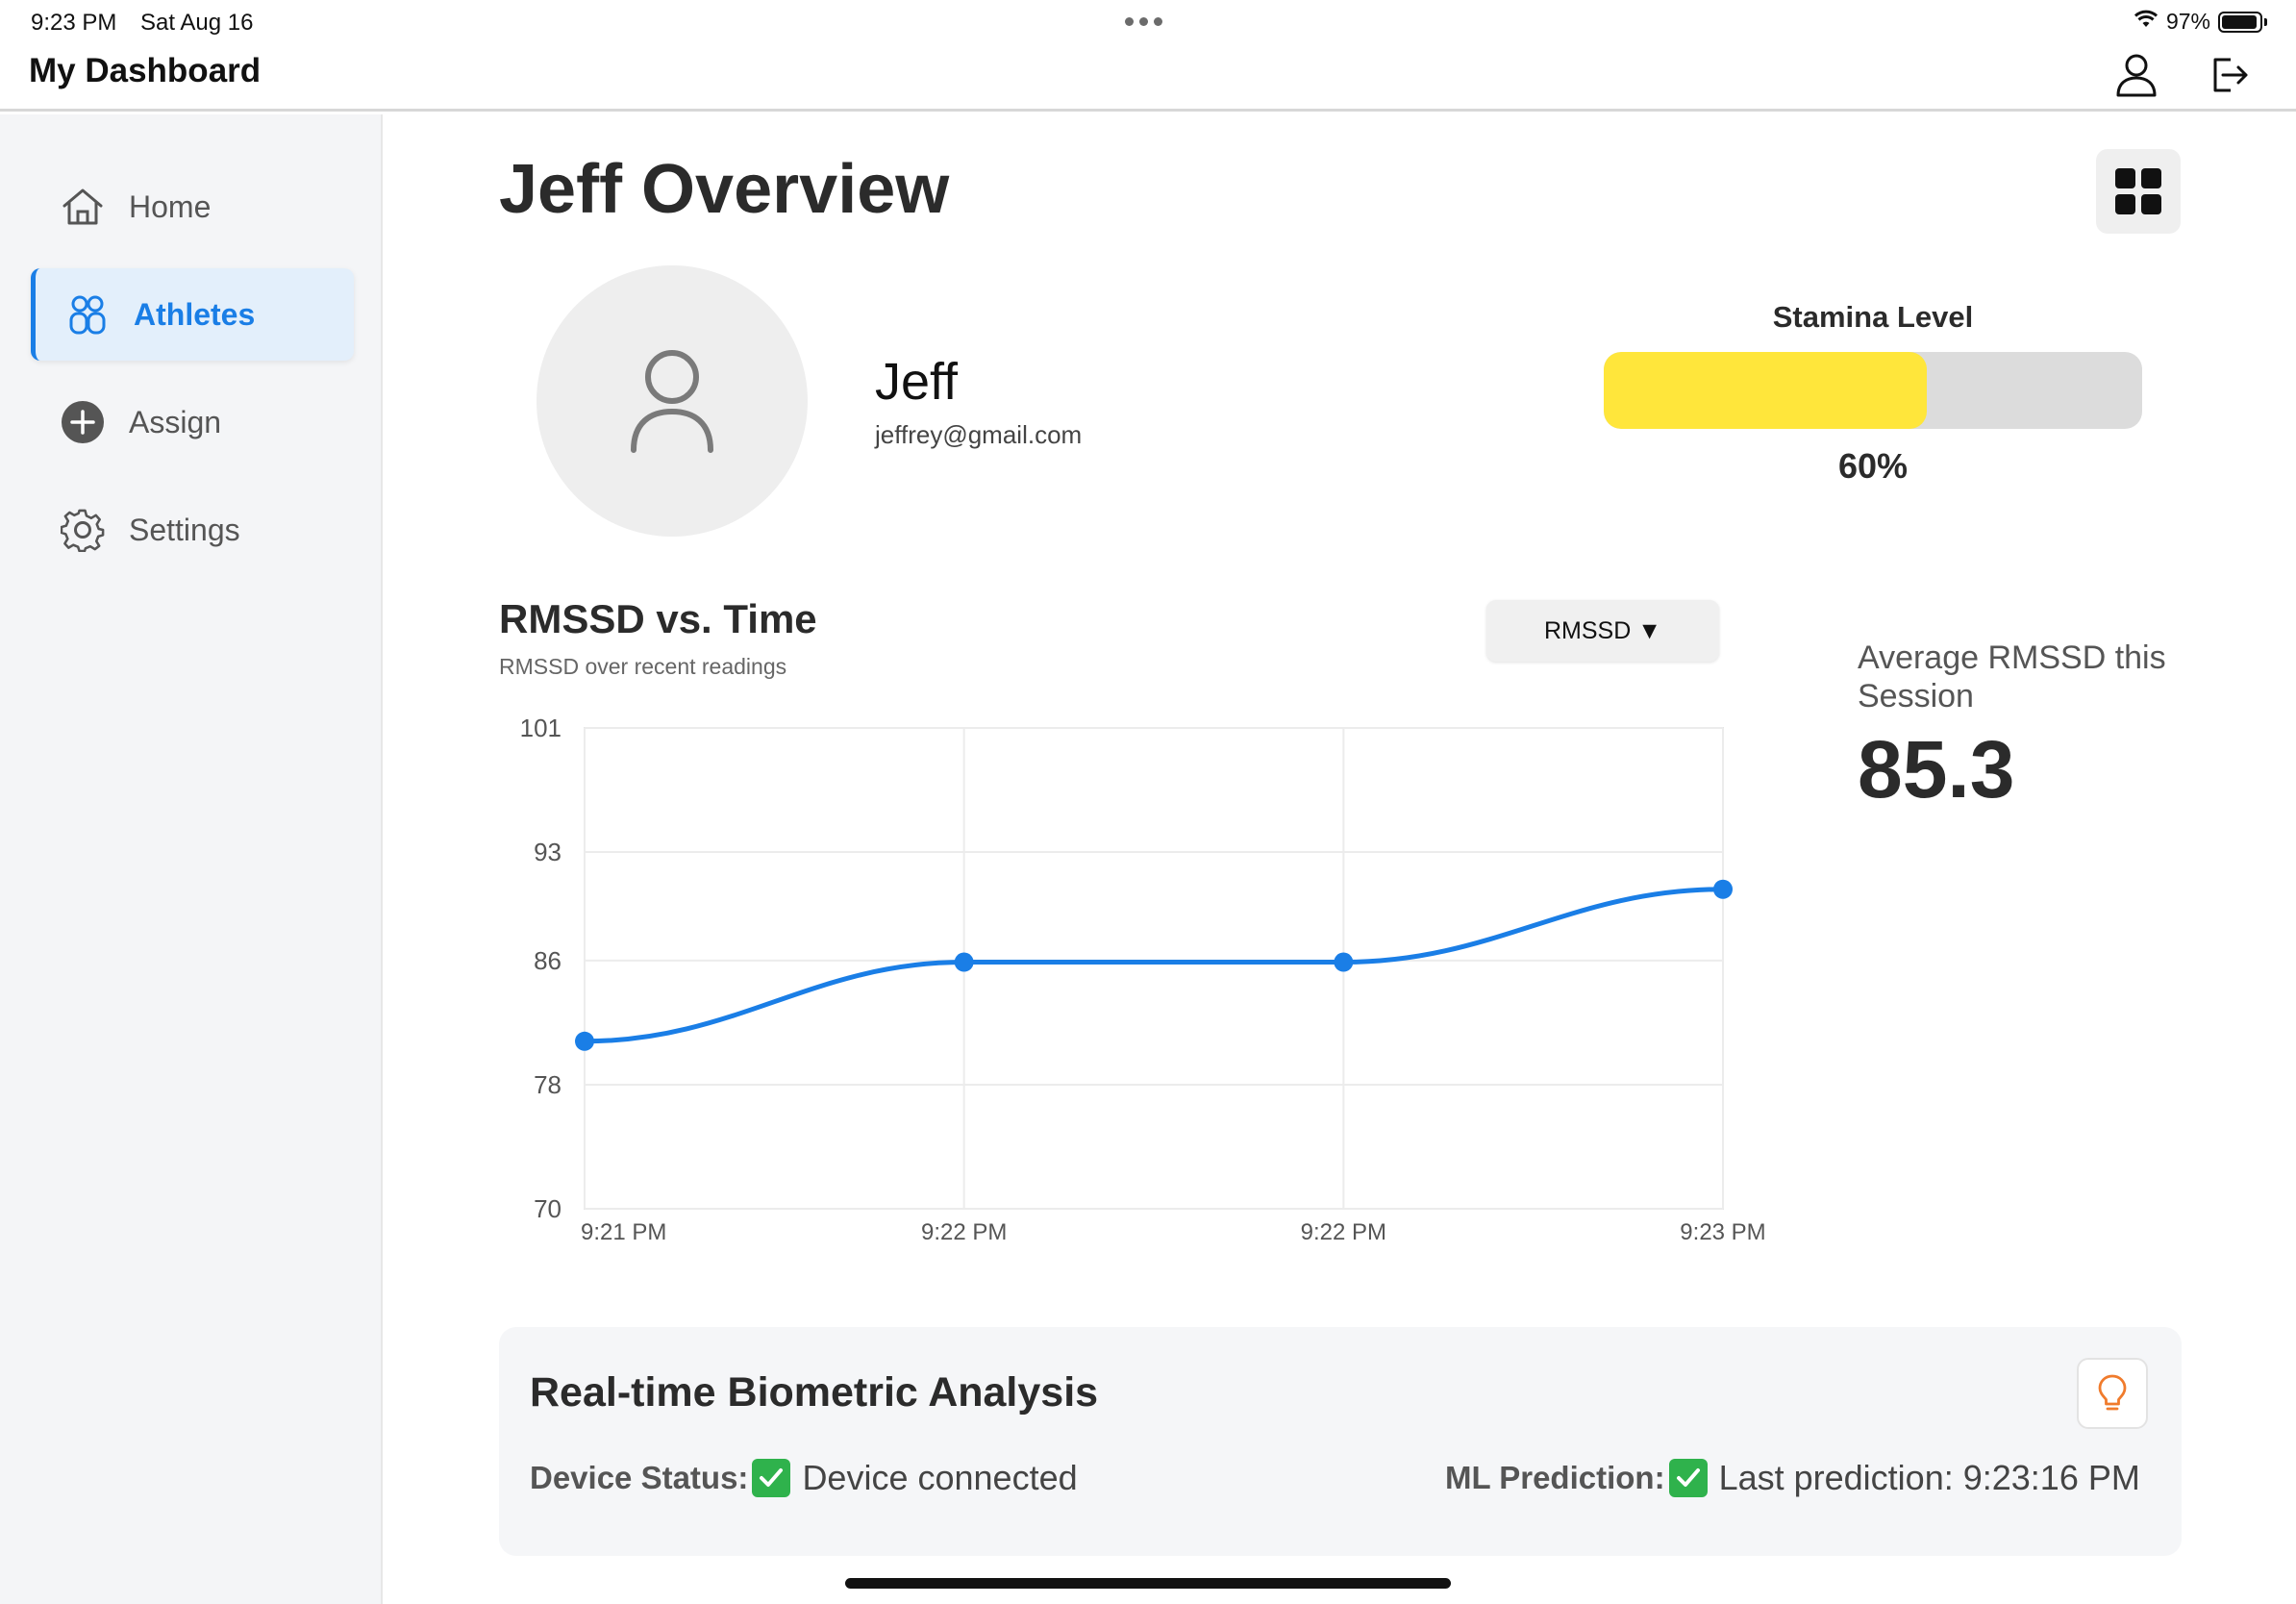 This screenshot has height=1604, width=2296. Describe the element at coordinates (1765, 390) in the screenshot. I see `stamina-bar-fill` at that location.